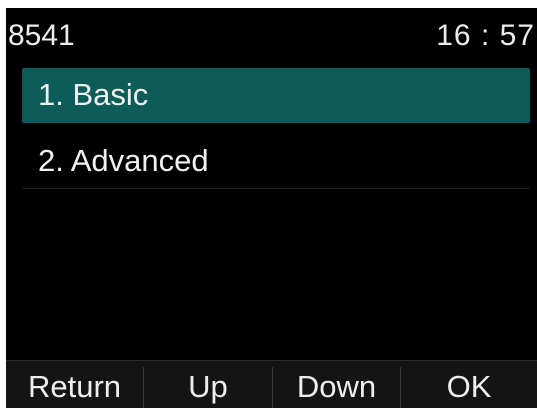  Describe the element at coordinates (276, 95) in the screenshot. I see `menu-item-basic: 1. Basic` at that location.